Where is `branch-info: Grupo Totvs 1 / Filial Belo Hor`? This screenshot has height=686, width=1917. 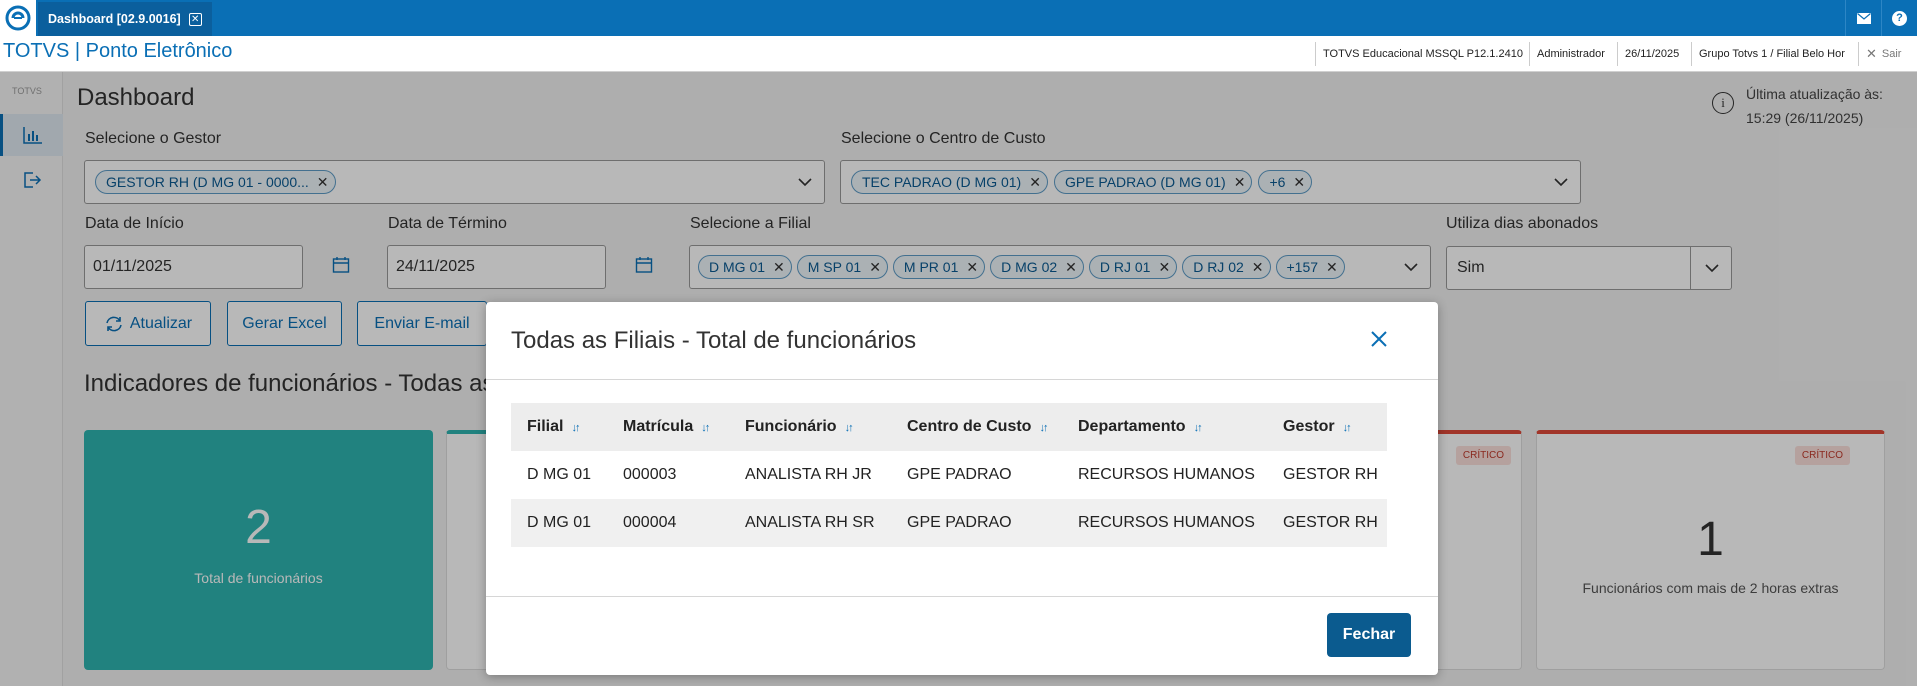 branch-info: Grupo Totvs 1 / Filial Belo Hor is located at coordinates (1771, 54).